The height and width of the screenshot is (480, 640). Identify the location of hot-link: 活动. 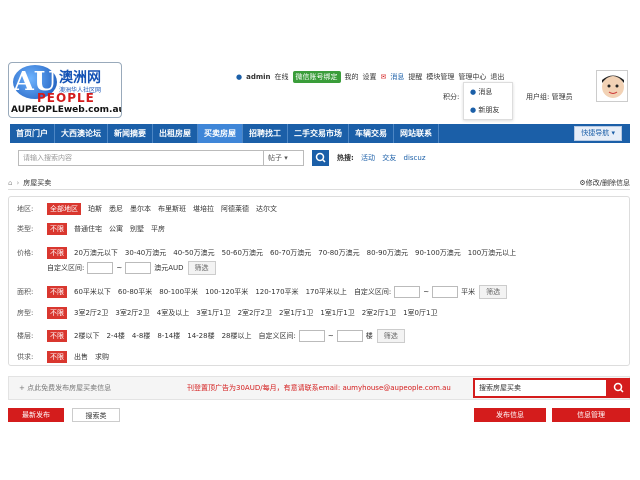
(368, 158).